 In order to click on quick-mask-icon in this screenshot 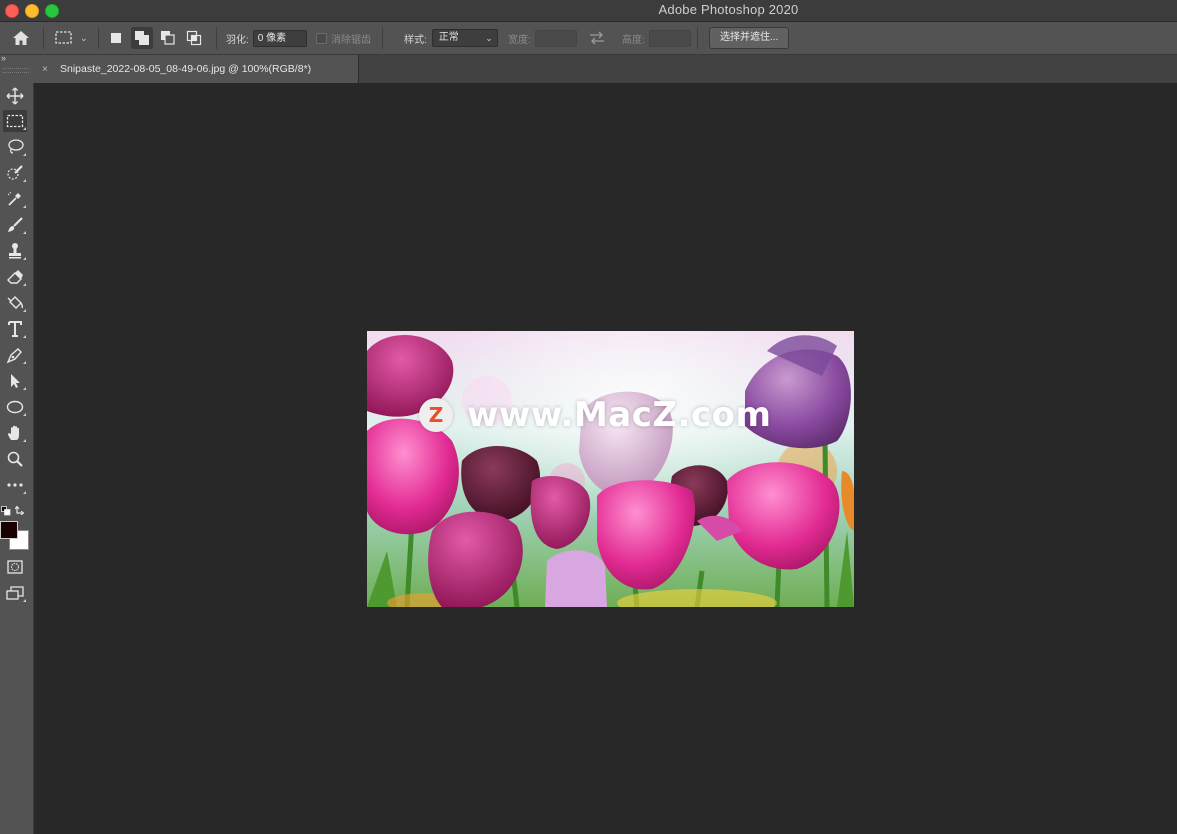, I will do `click(15, 567)`.